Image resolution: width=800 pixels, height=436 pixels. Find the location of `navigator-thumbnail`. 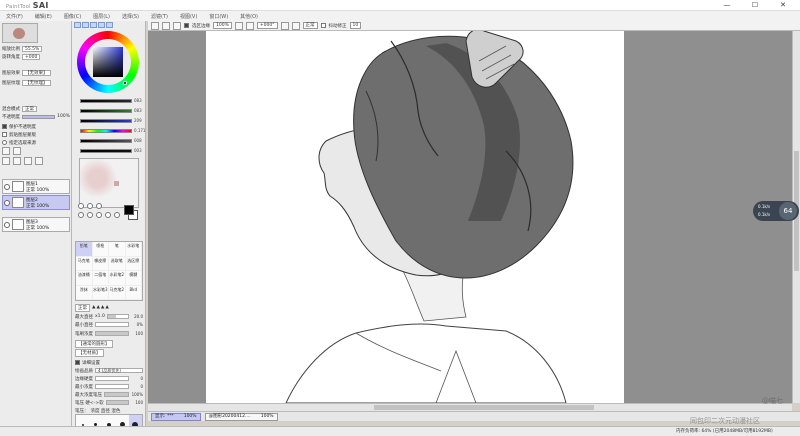

navigator-thumbnail is located at coordinates (20, 33).